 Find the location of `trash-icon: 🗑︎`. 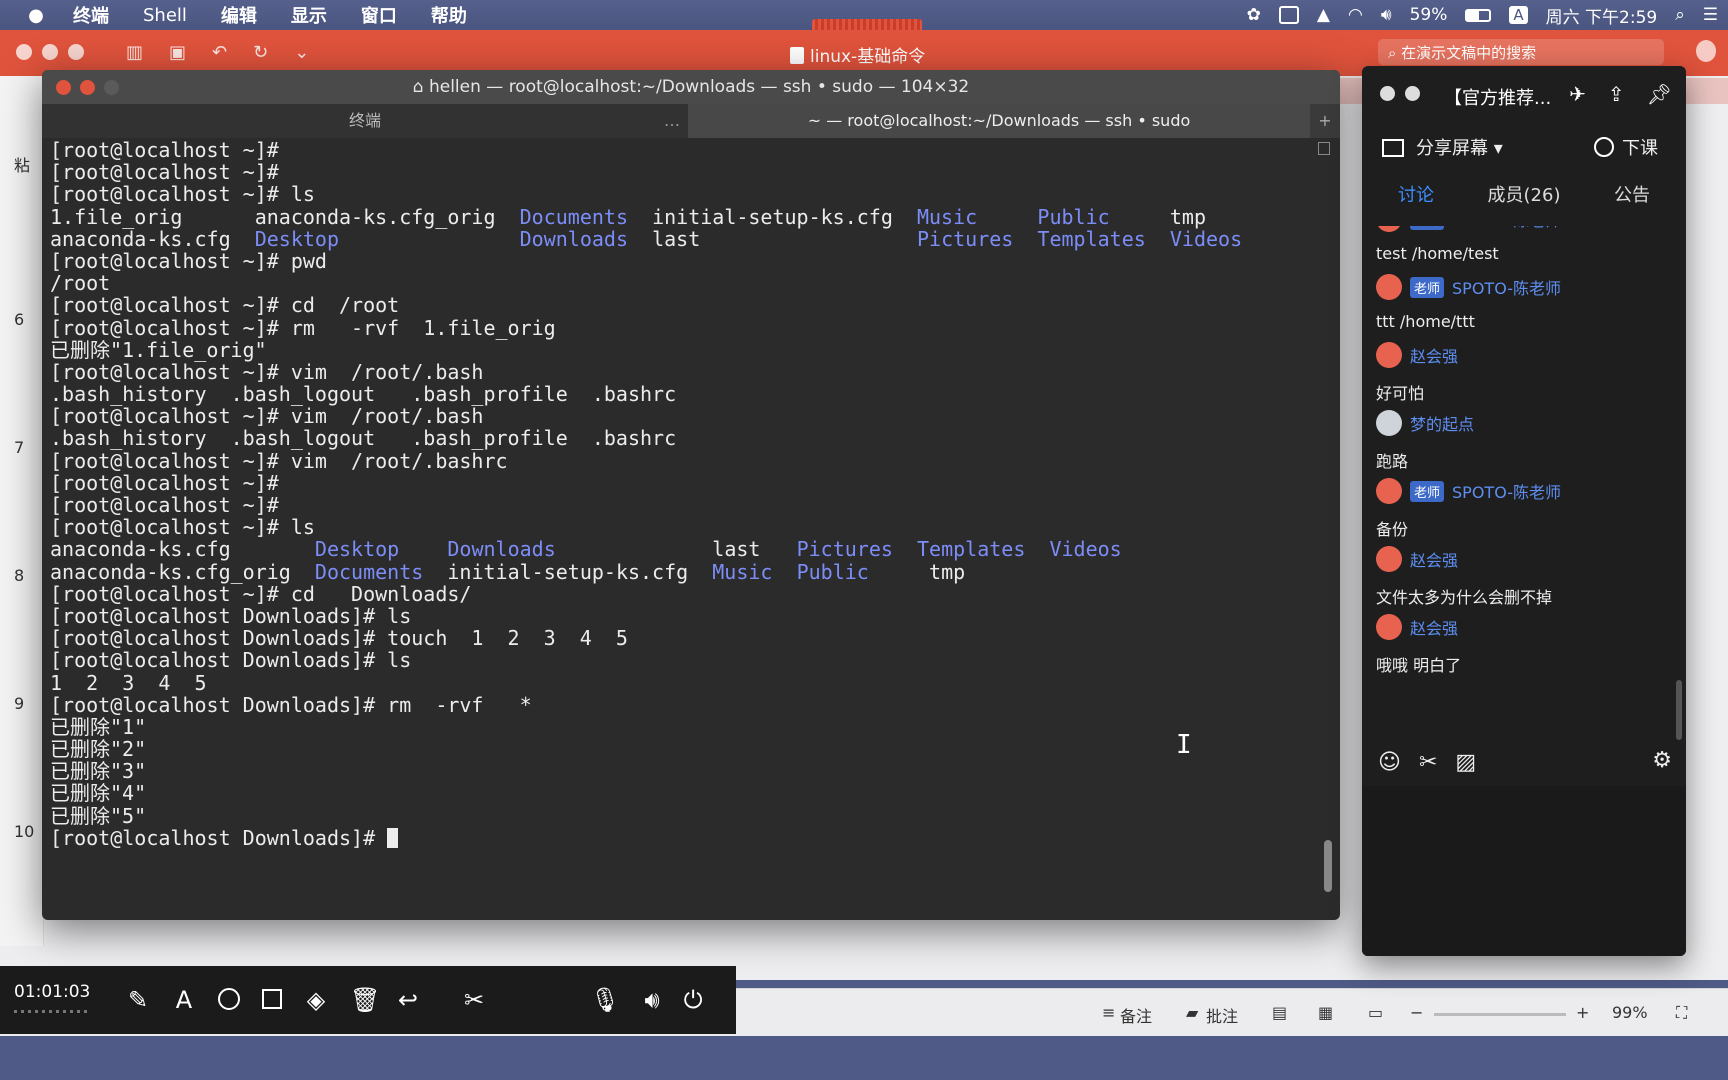

trash-icon: 🗑︎ is located at coordinates (365, 1000).